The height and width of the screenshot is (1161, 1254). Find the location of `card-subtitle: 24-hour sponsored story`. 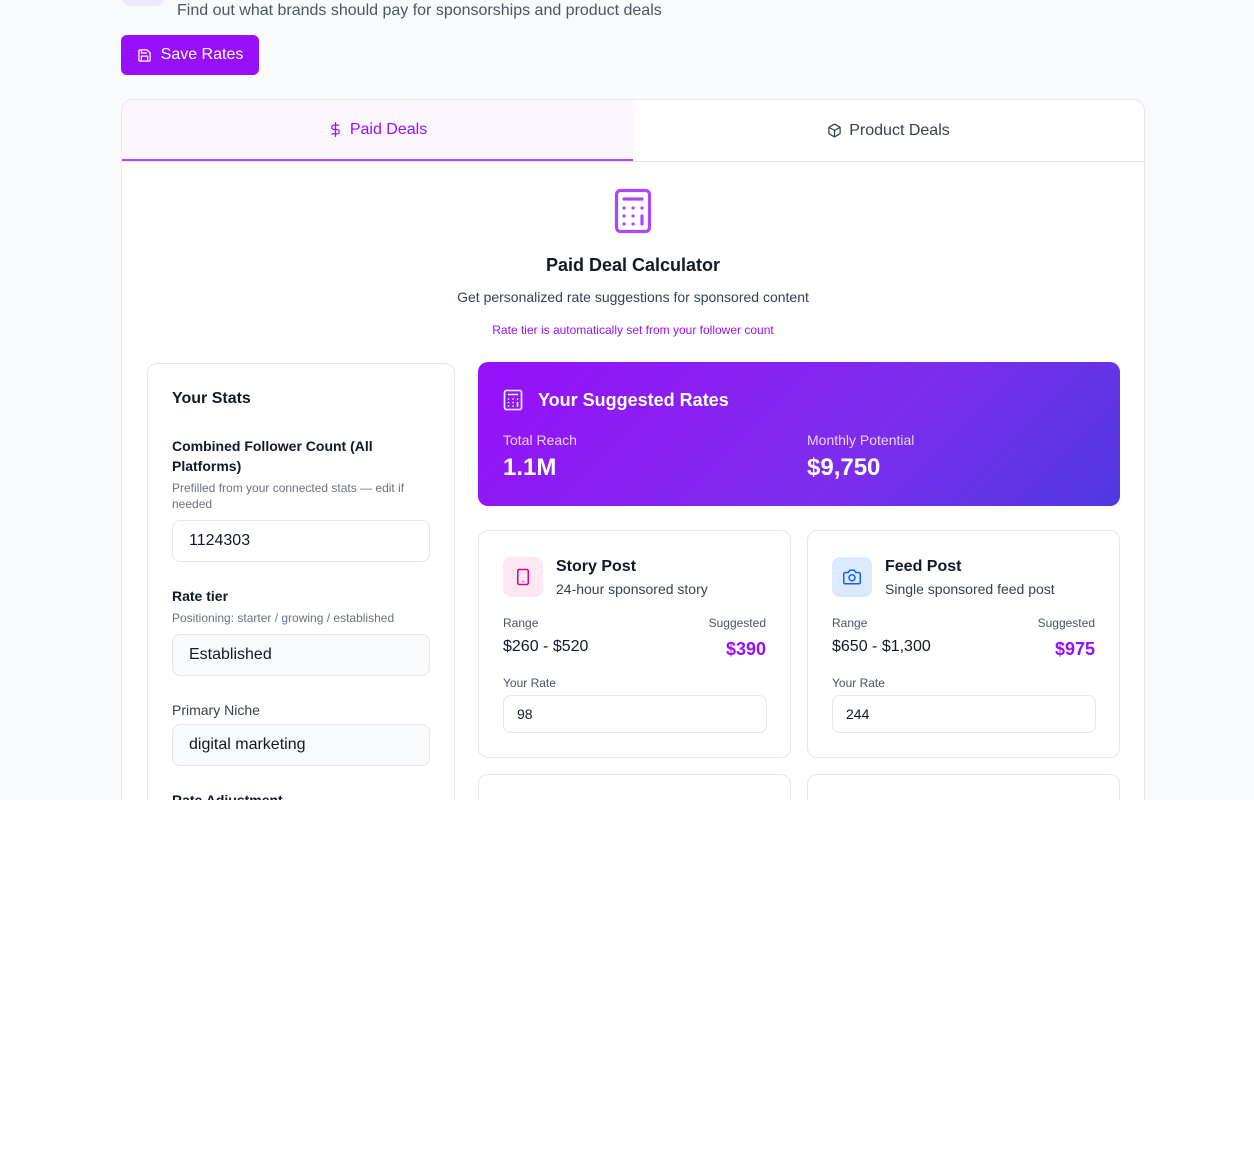

card-subtitle: 24-hour sponsored story is located at coordinates (632, 589).